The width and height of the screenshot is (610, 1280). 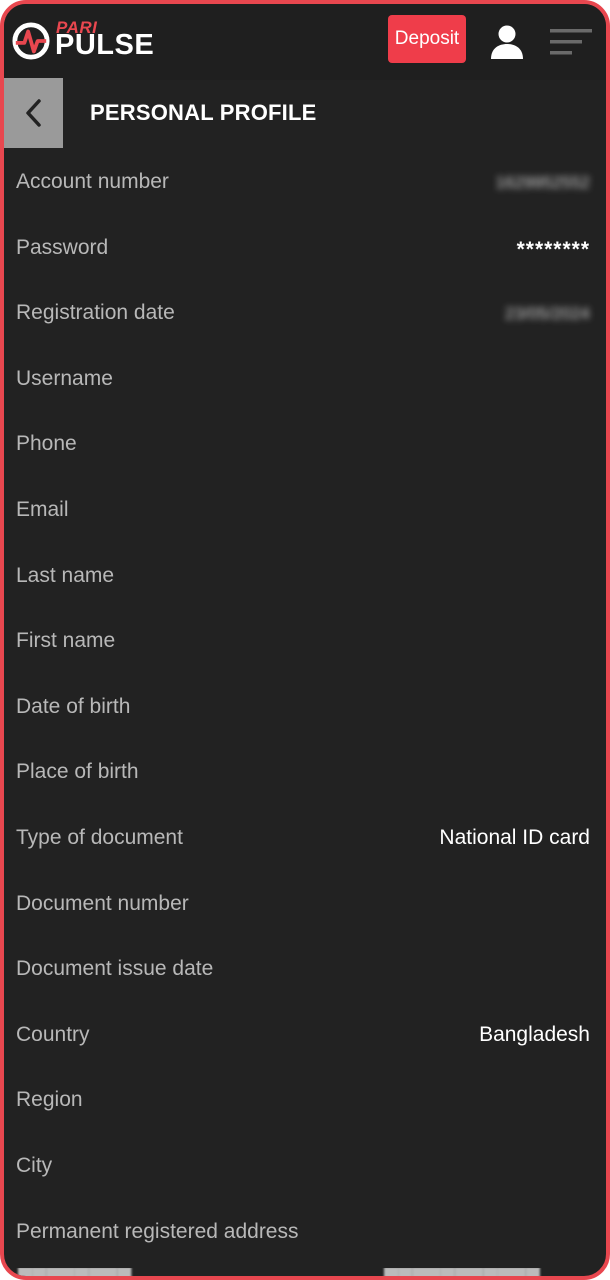 I want to click on field-label: Registration date, so click(x=95, y=313).